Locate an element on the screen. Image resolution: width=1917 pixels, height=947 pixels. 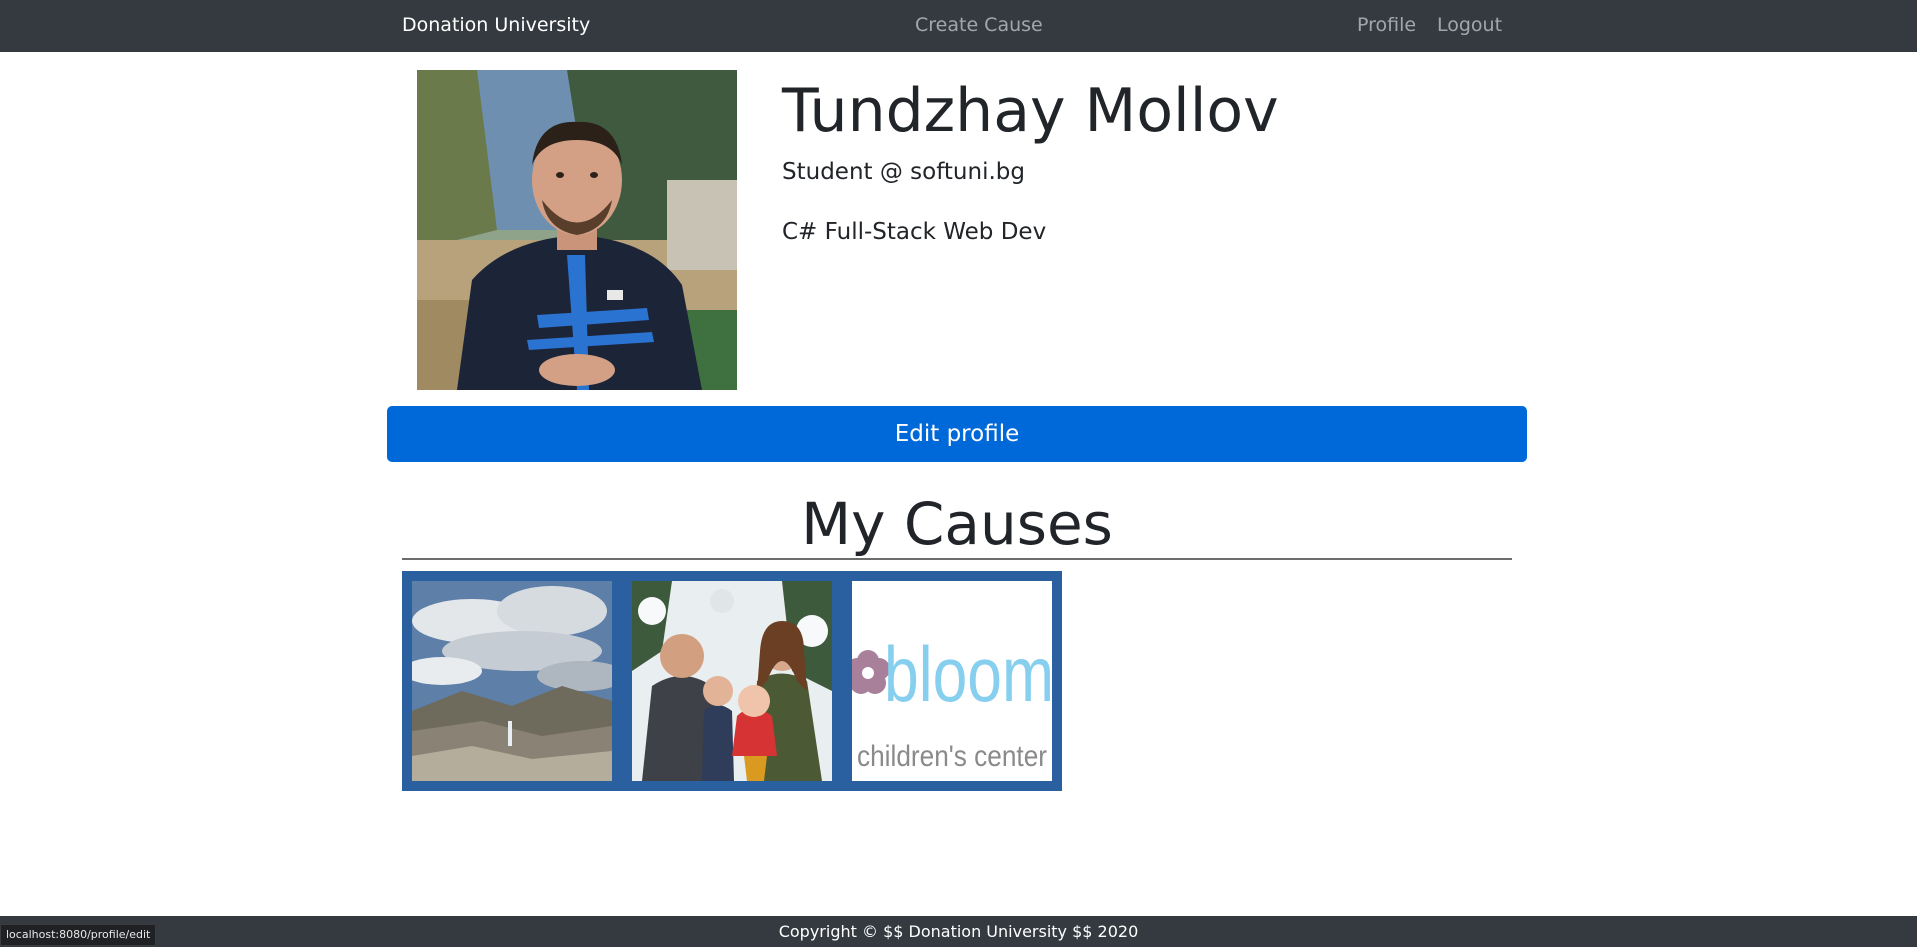
causes-divider is located at coordinates (957, 559).